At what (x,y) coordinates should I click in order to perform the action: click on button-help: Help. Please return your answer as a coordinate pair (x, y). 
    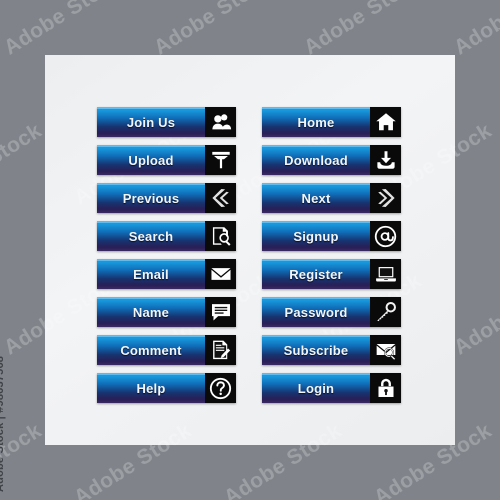
    Looking at the image, I should click on (166, 388).